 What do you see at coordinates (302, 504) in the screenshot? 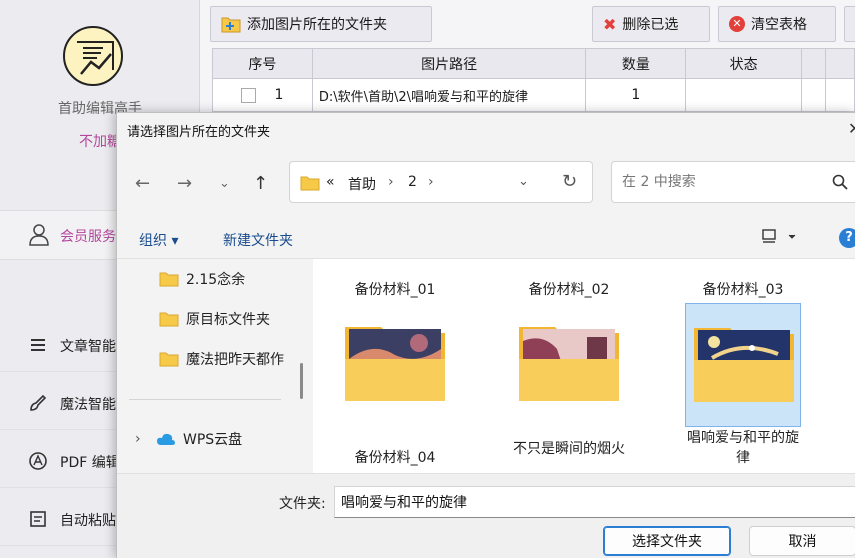
I see `folder-field-label: 文件夹:` at bounding box center [302, 504].